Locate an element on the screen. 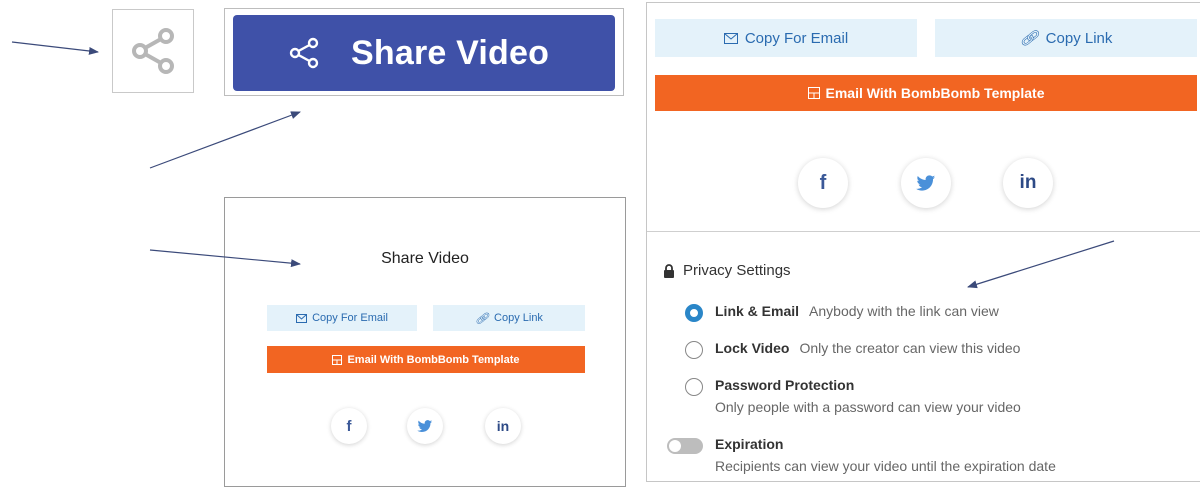 The height and width of the screenshot is (487, 1200). lock-video-radio is located at coordinates (694, 350).